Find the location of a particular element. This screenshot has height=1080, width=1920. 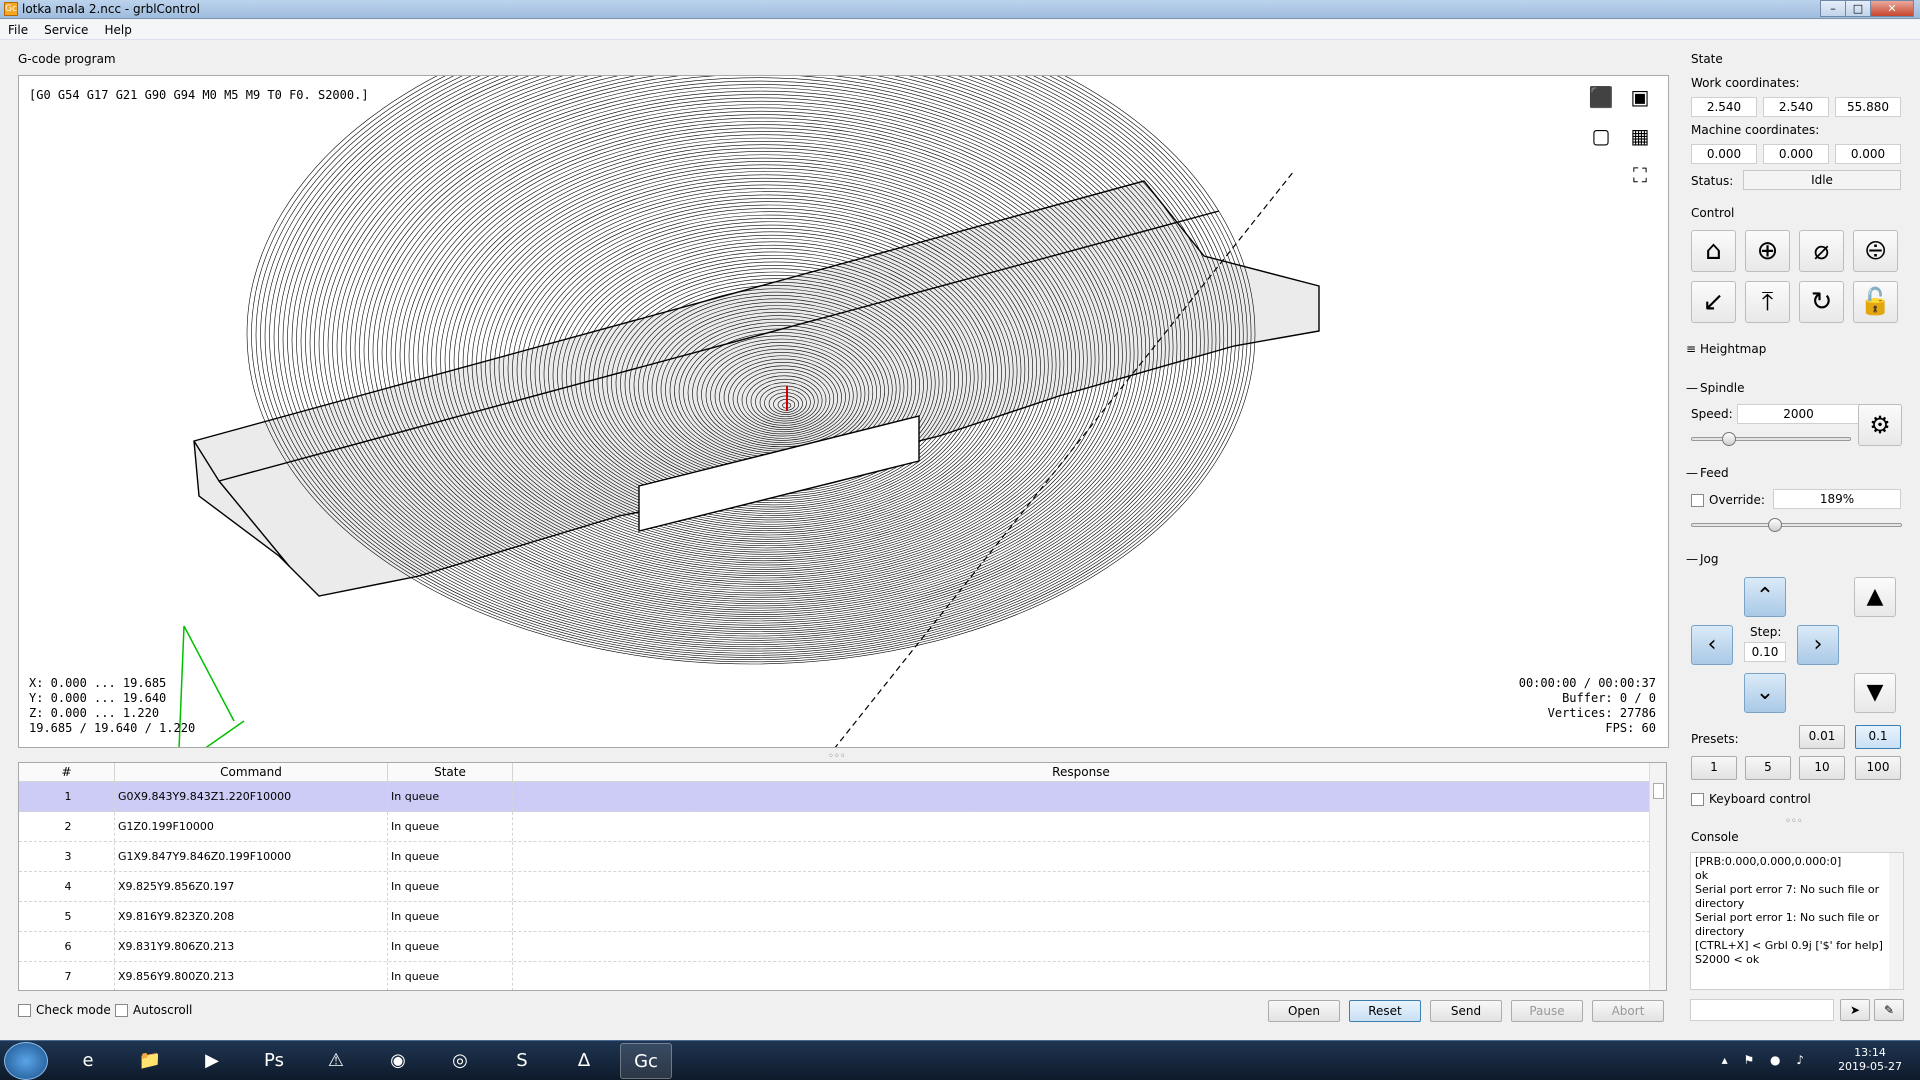

zero-xy-icon: ⌀ is located at coordinates (1821, 251).